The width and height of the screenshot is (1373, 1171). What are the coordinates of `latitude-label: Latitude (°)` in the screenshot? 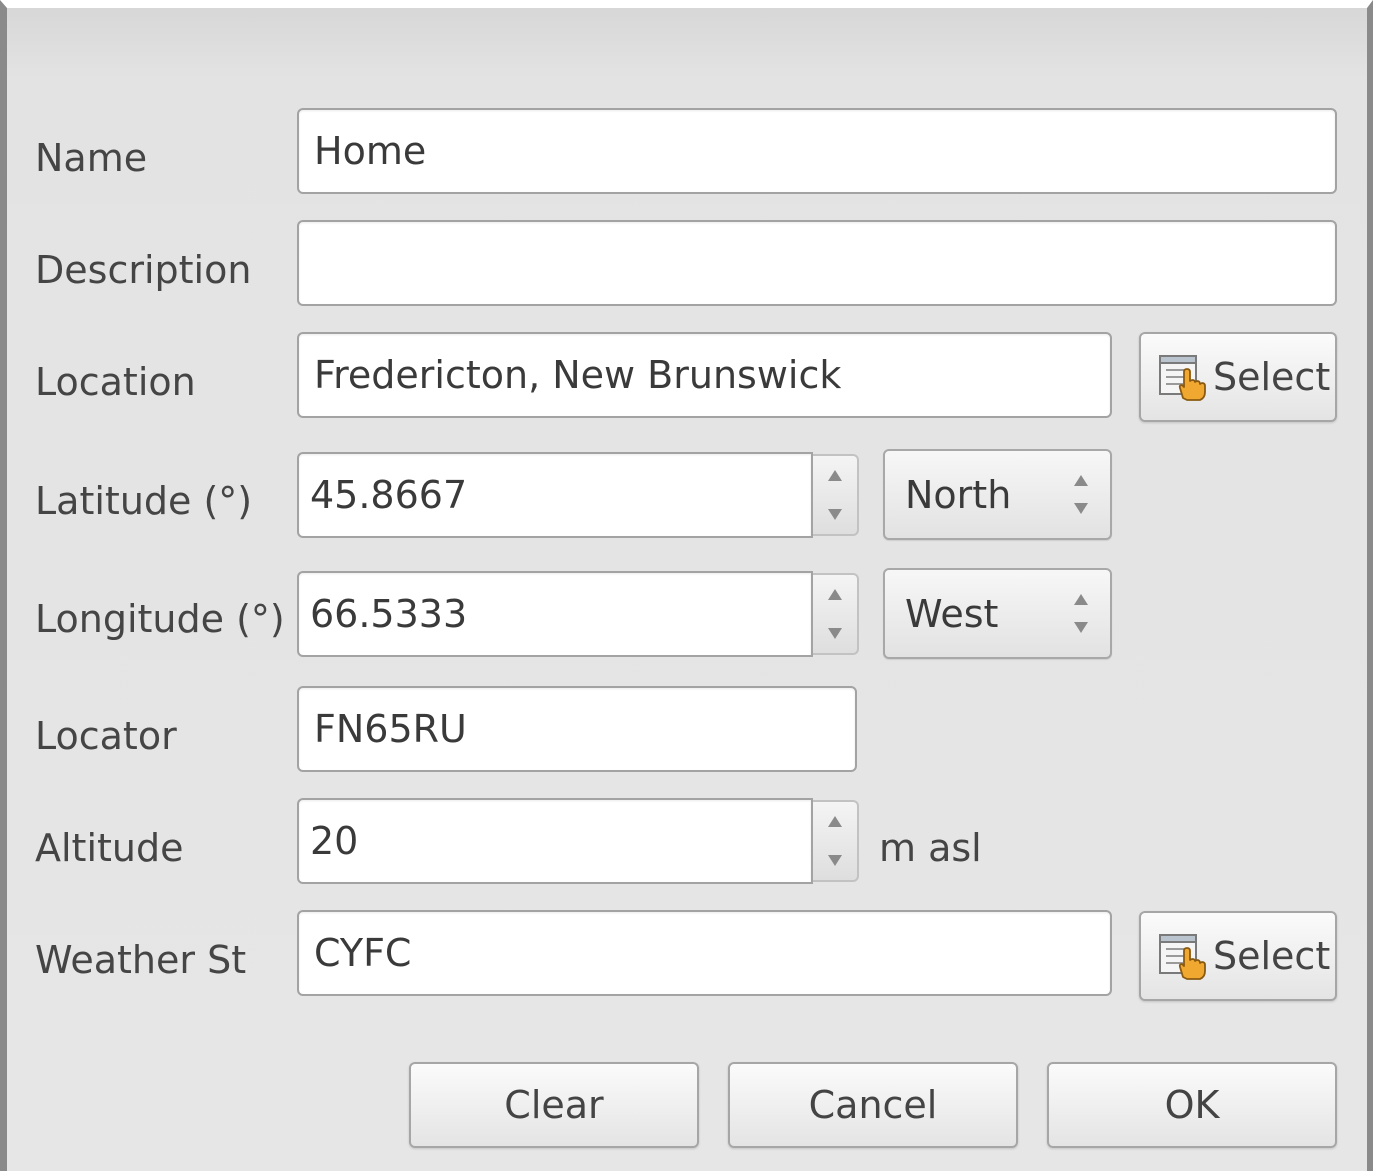 It's located at (144, 501).